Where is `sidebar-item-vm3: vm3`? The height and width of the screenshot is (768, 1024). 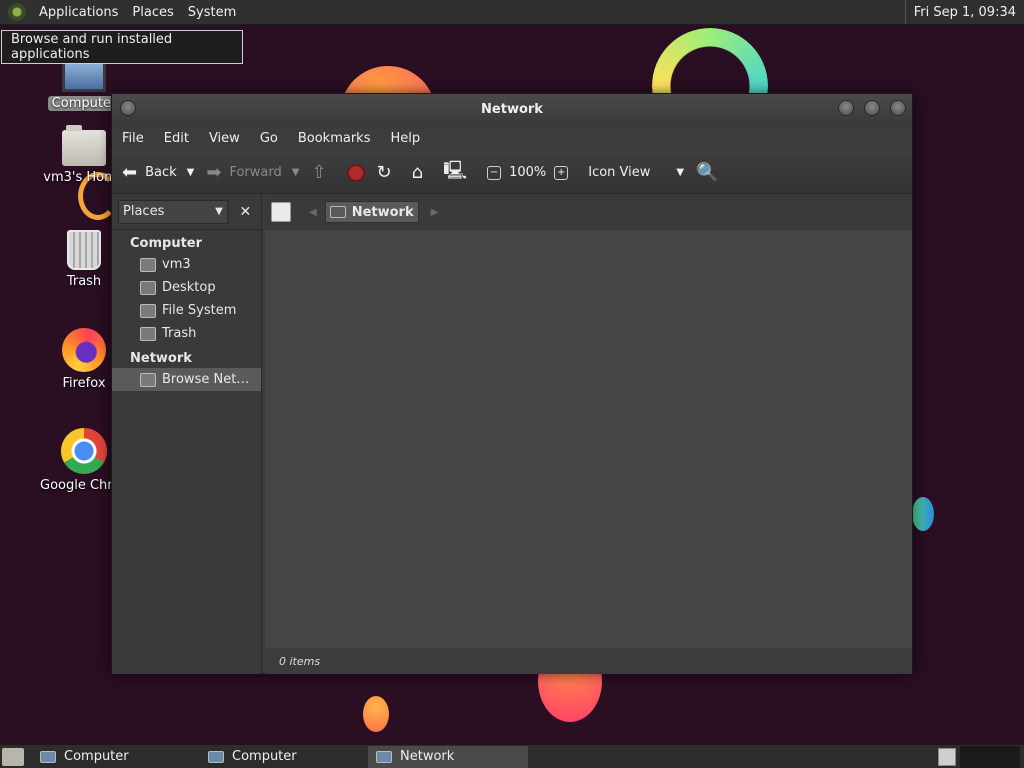 sidebar-item-vm3: vm3 is located at coordinates (186, 264).